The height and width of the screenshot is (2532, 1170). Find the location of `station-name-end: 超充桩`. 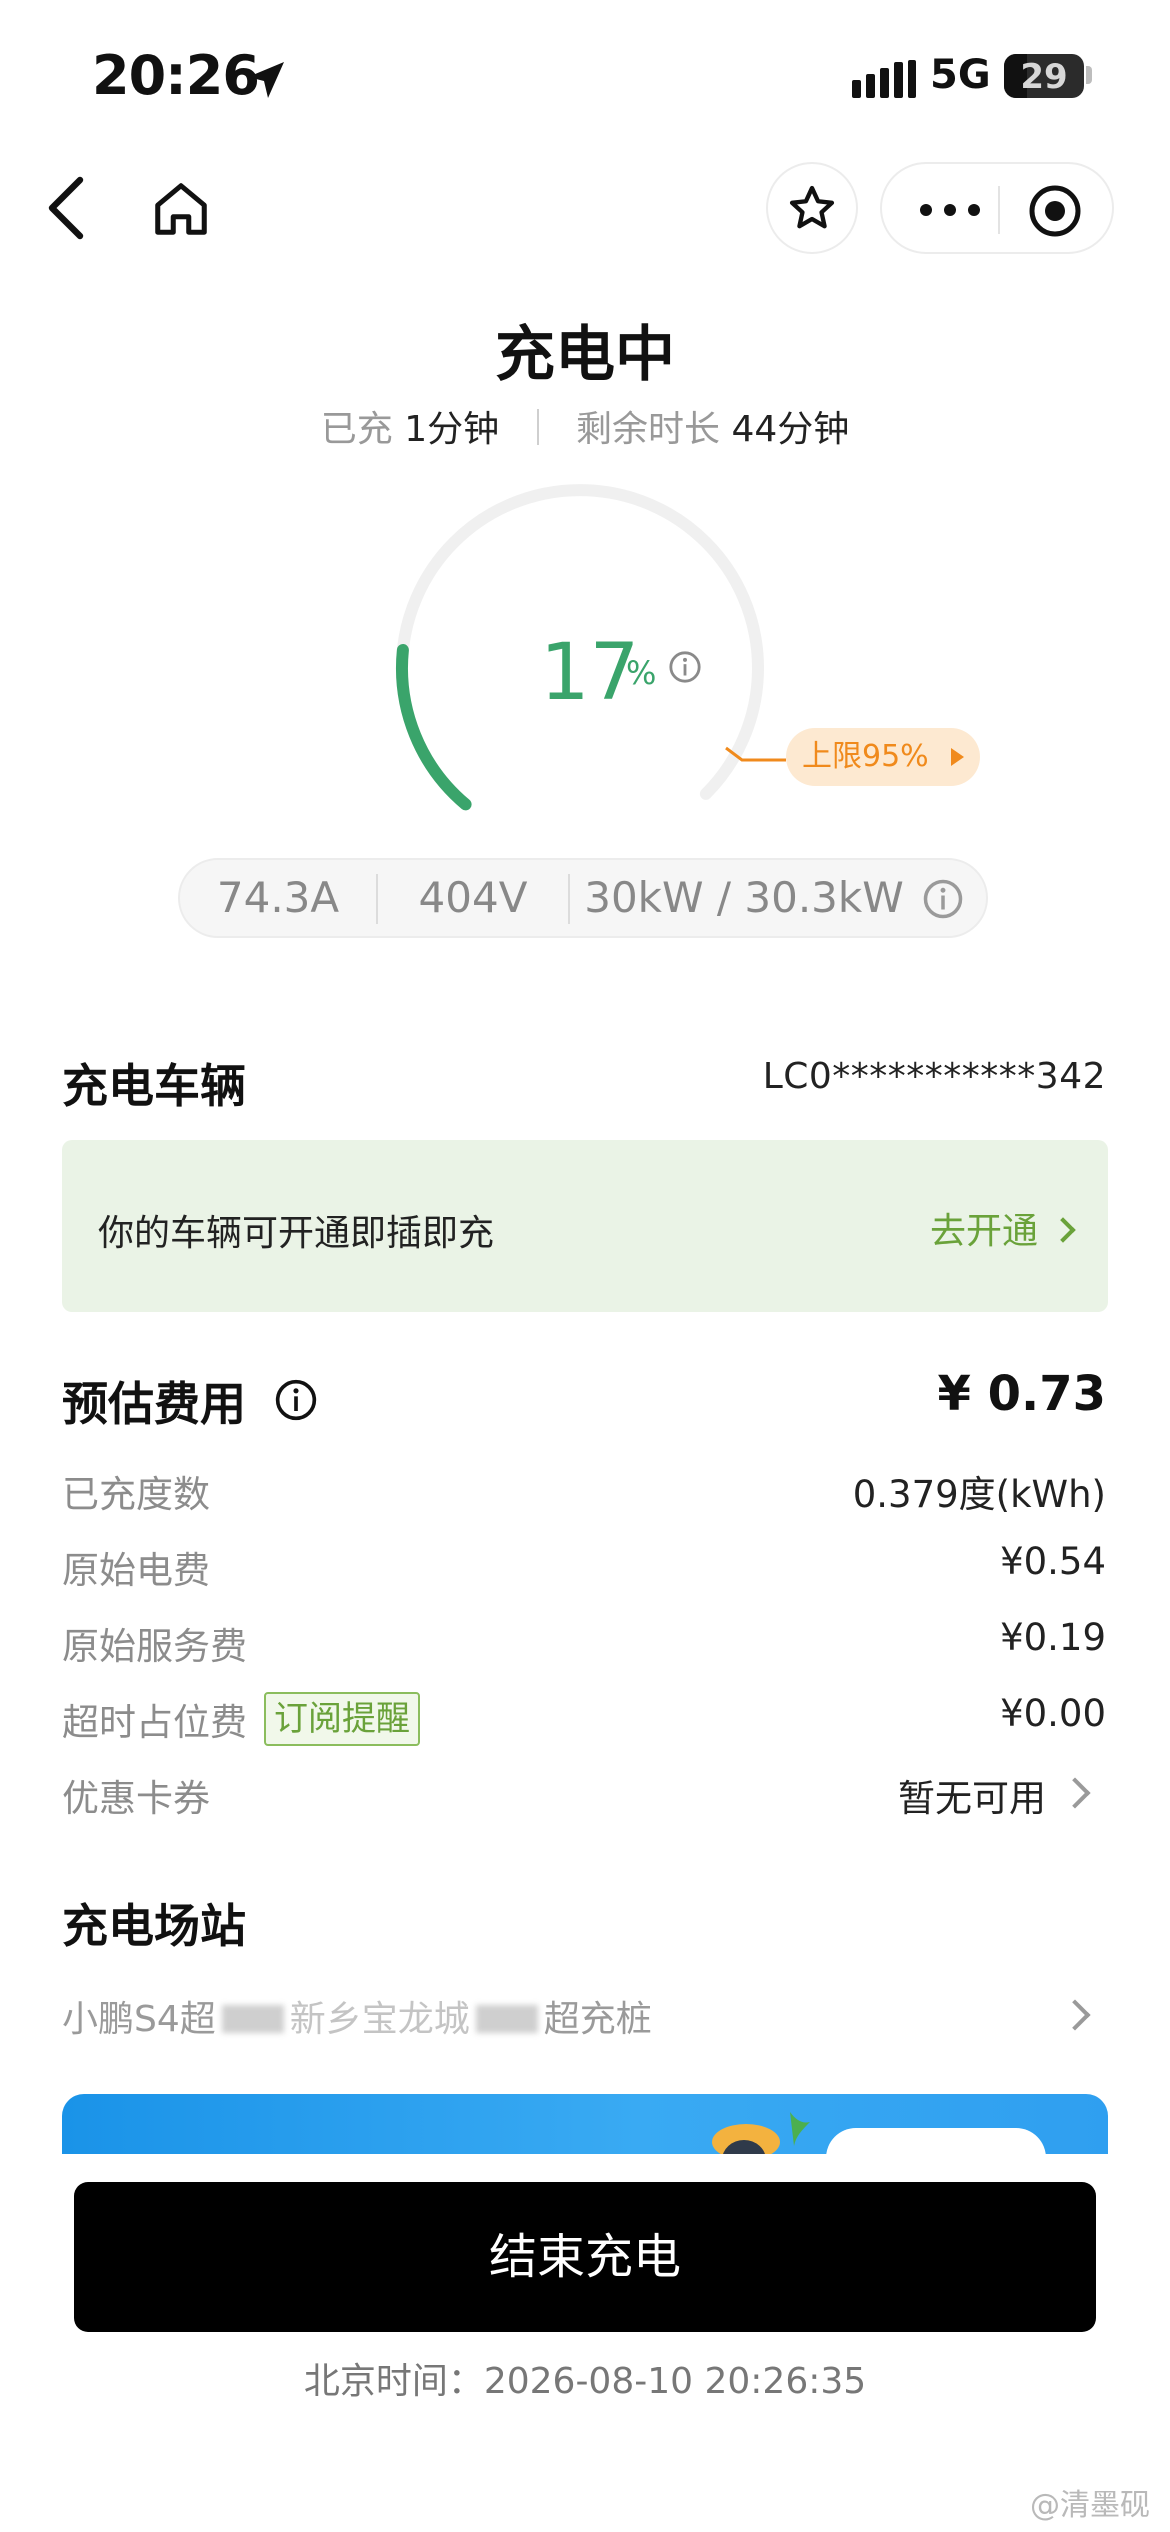

station-name-end: 超充桩 is located at coordinates (597, 2019).